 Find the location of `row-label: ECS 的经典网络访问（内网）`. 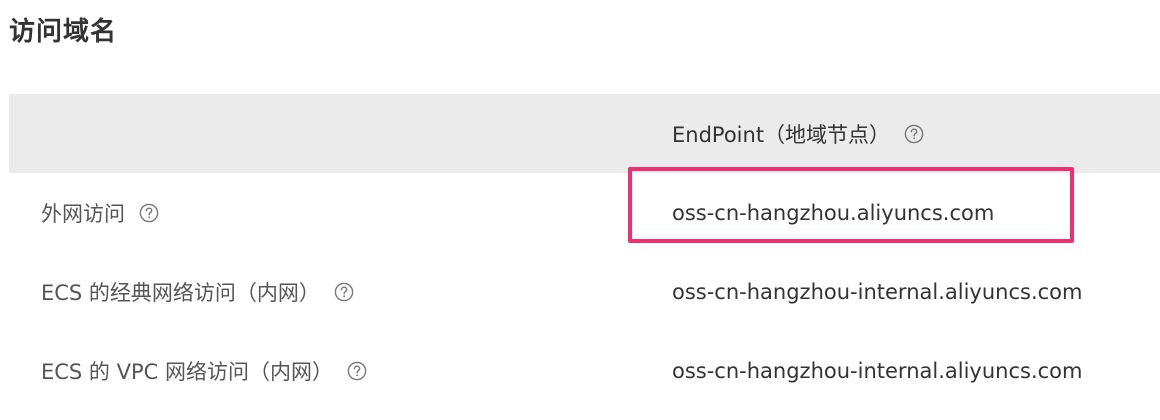

row-label: ECS 的经典网络访问（内网） is located at coordinates (197, 291).